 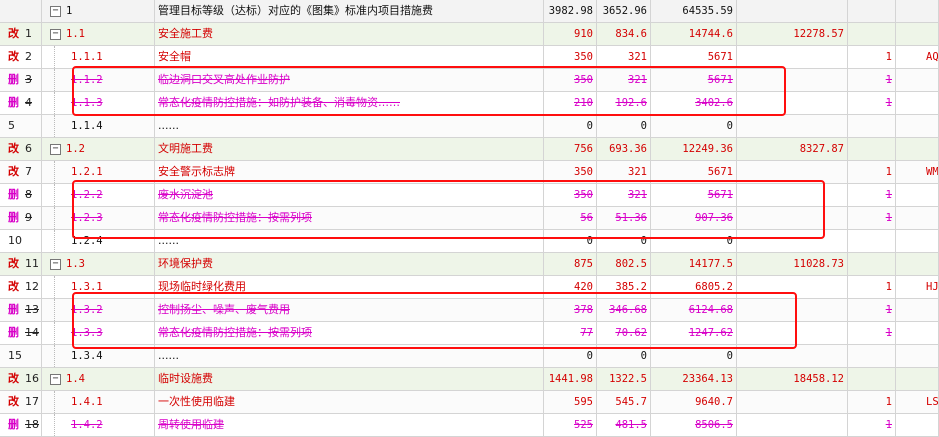 I want to click on row-header-cell: 改1, so click(x=21, y=34).